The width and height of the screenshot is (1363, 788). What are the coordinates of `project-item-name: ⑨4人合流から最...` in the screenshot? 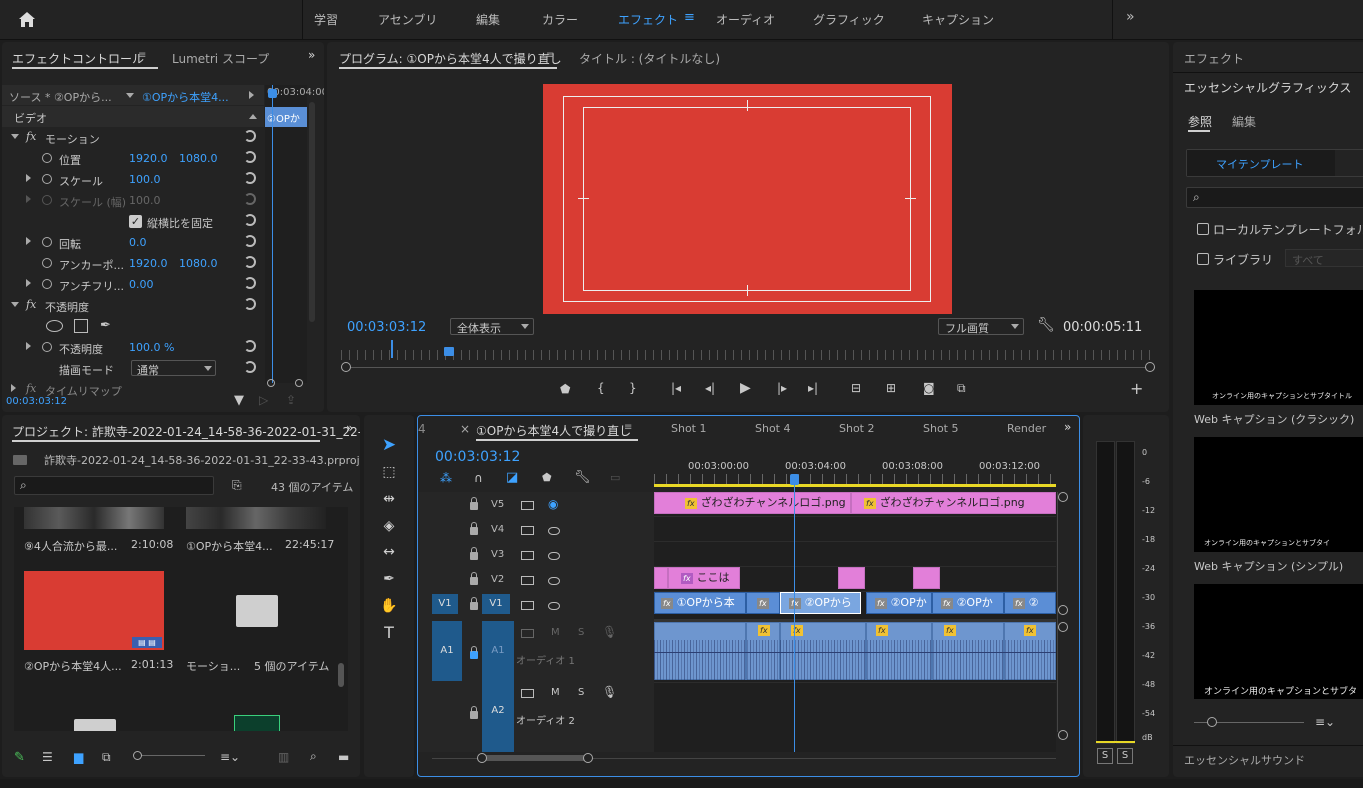 It's located at (70, 546).